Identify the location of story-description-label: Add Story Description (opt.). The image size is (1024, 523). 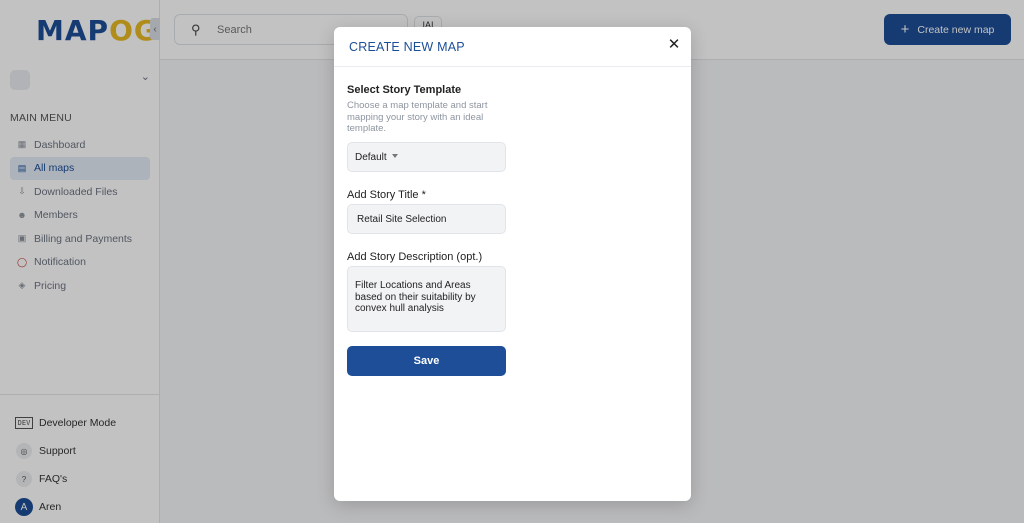
(415, 257).